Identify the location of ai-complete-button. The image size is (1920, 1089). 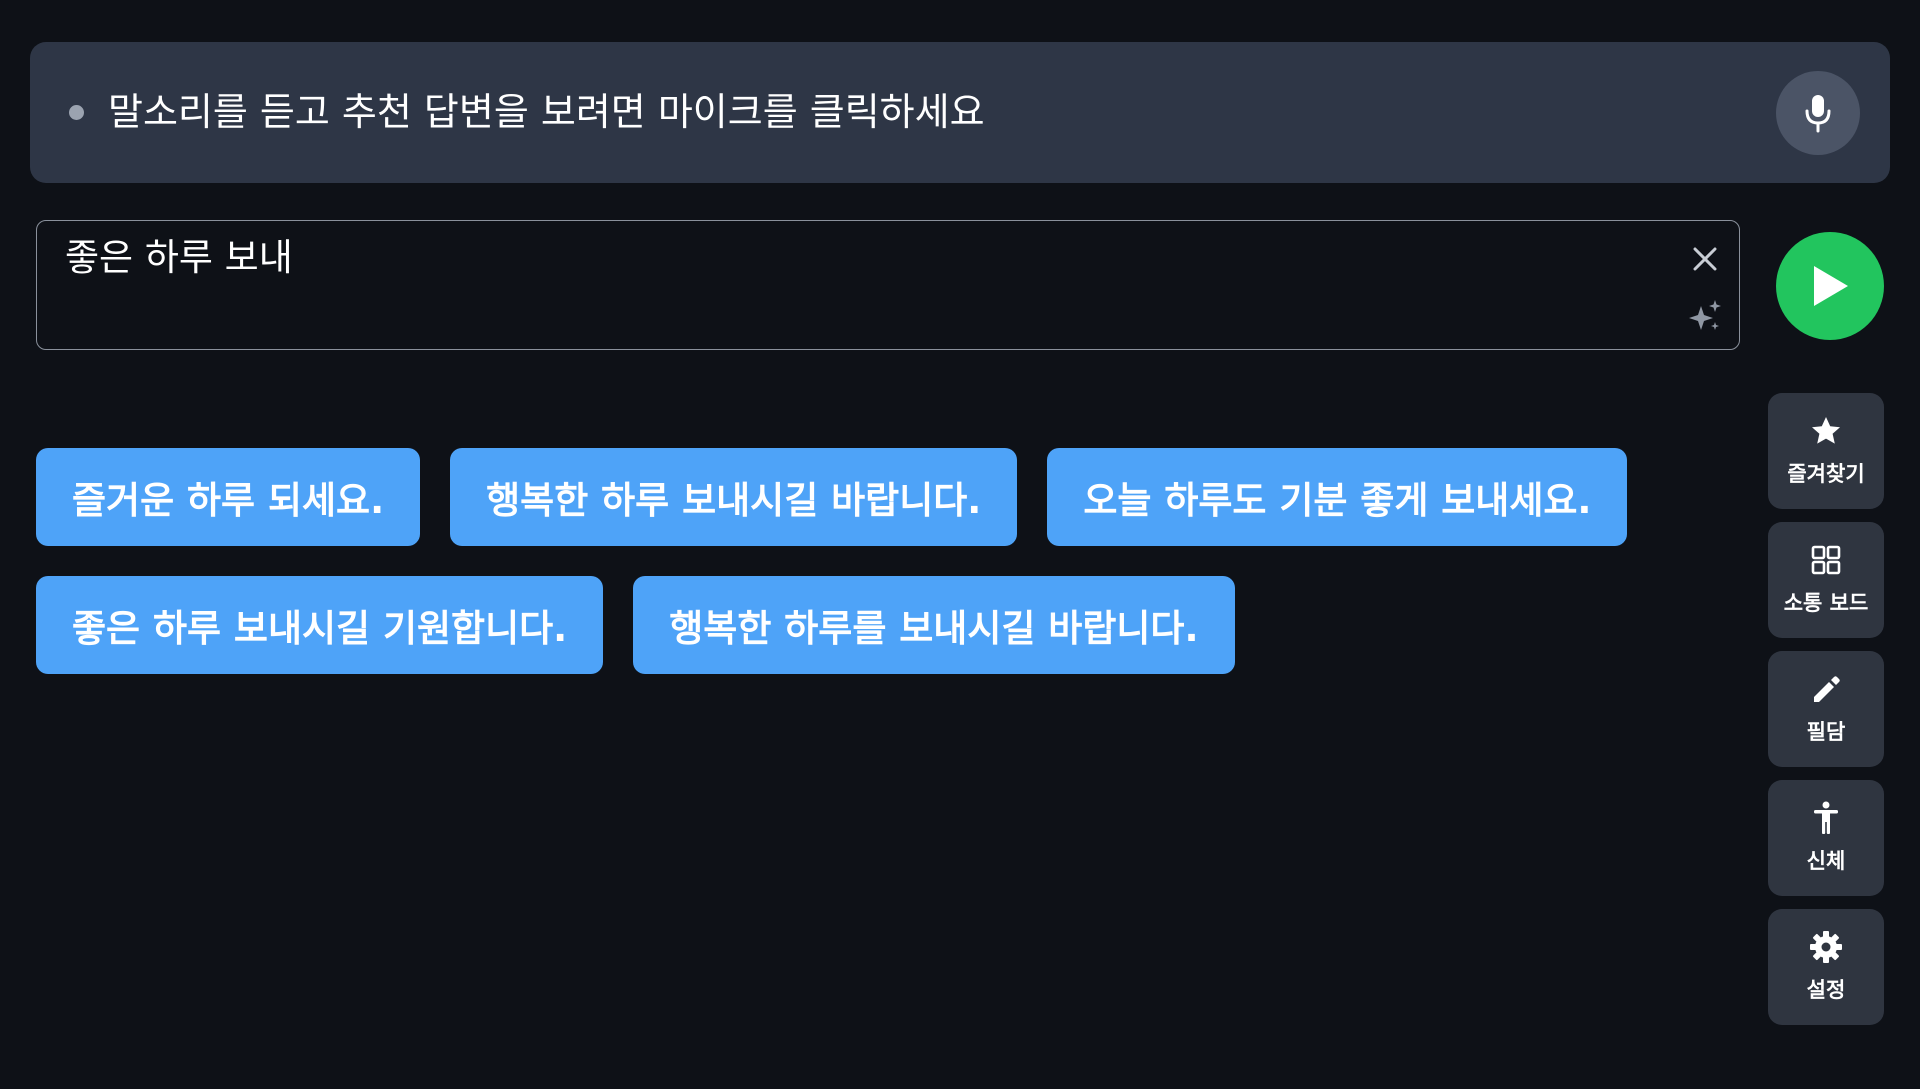
(1705, 316).